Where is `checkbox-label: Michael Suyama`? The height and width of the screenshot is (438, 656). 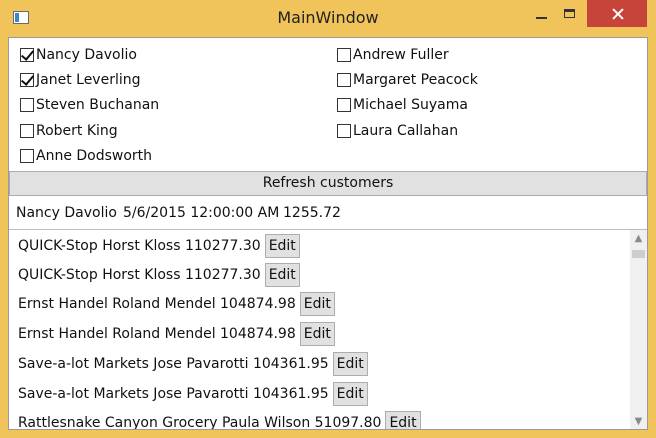 checkbox-label: Michael Suyama is located at coordinates (410, 105).